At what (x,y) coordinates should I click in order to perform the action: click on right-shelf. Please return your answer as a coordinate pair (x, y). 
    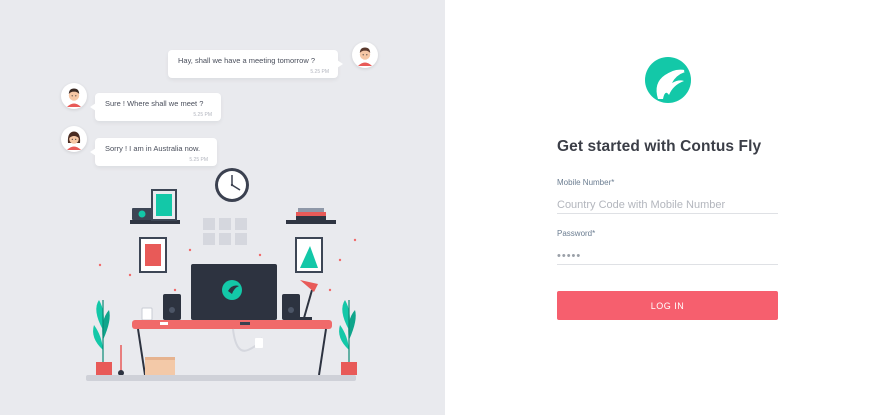
    Looking at the image, I should click on (311, 216).